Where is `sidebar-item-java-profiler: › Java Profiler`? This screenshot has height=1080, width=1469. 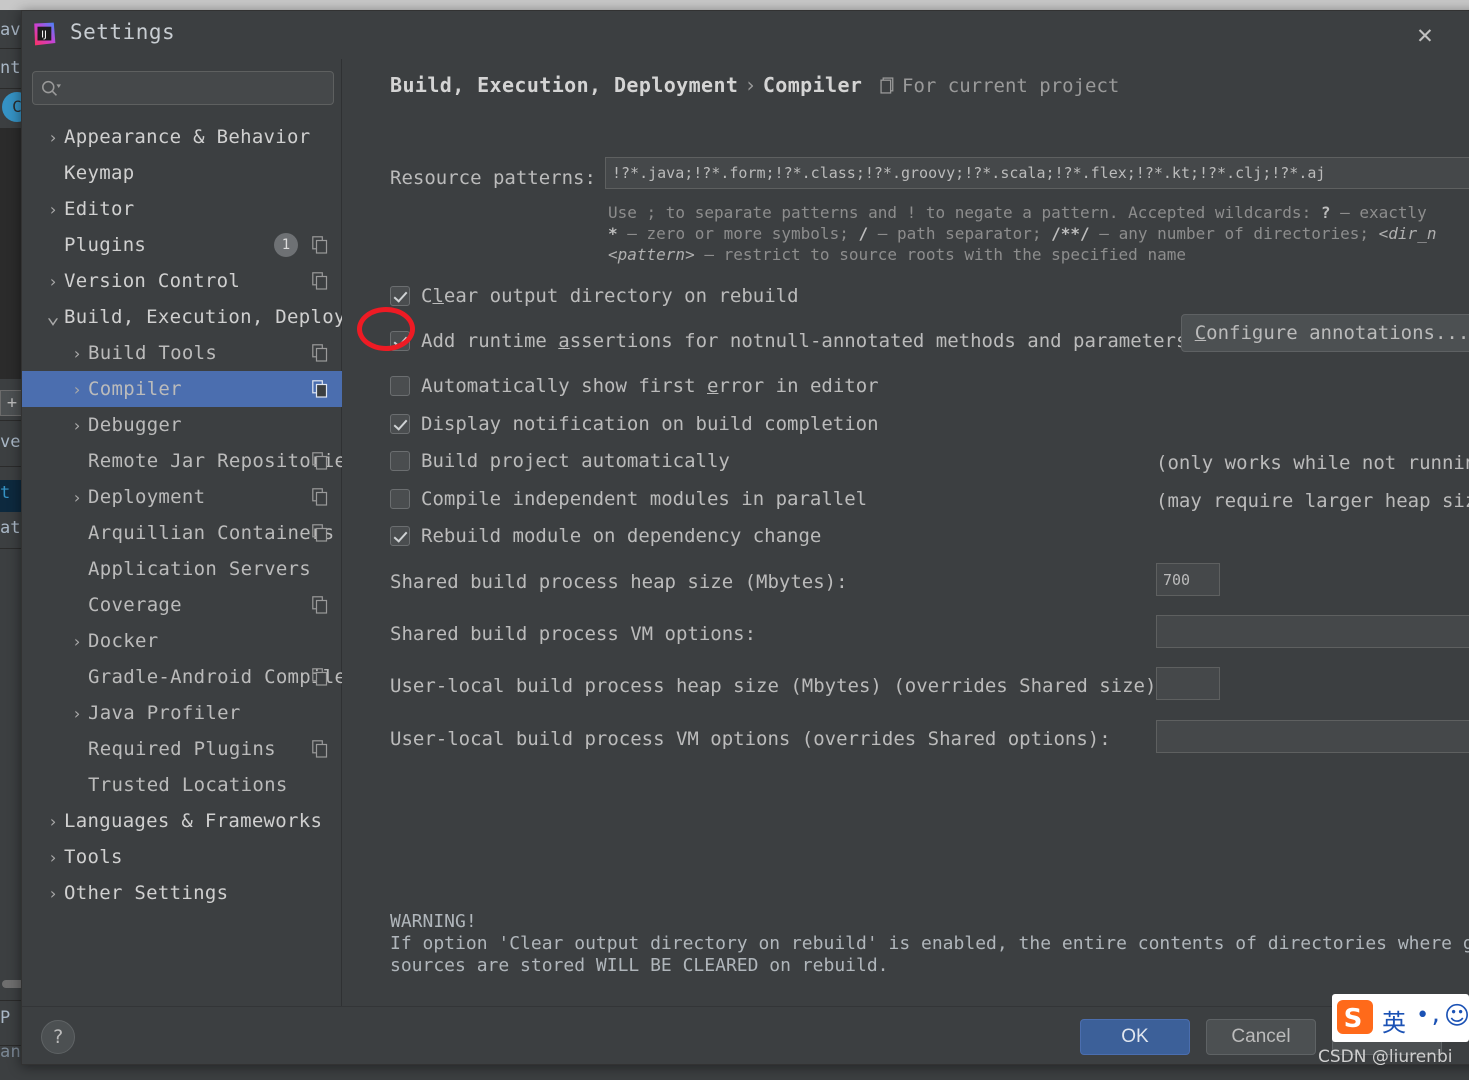 sidebar-item-java-profiler: › Java Profiler is located at coordinates (182, 713).